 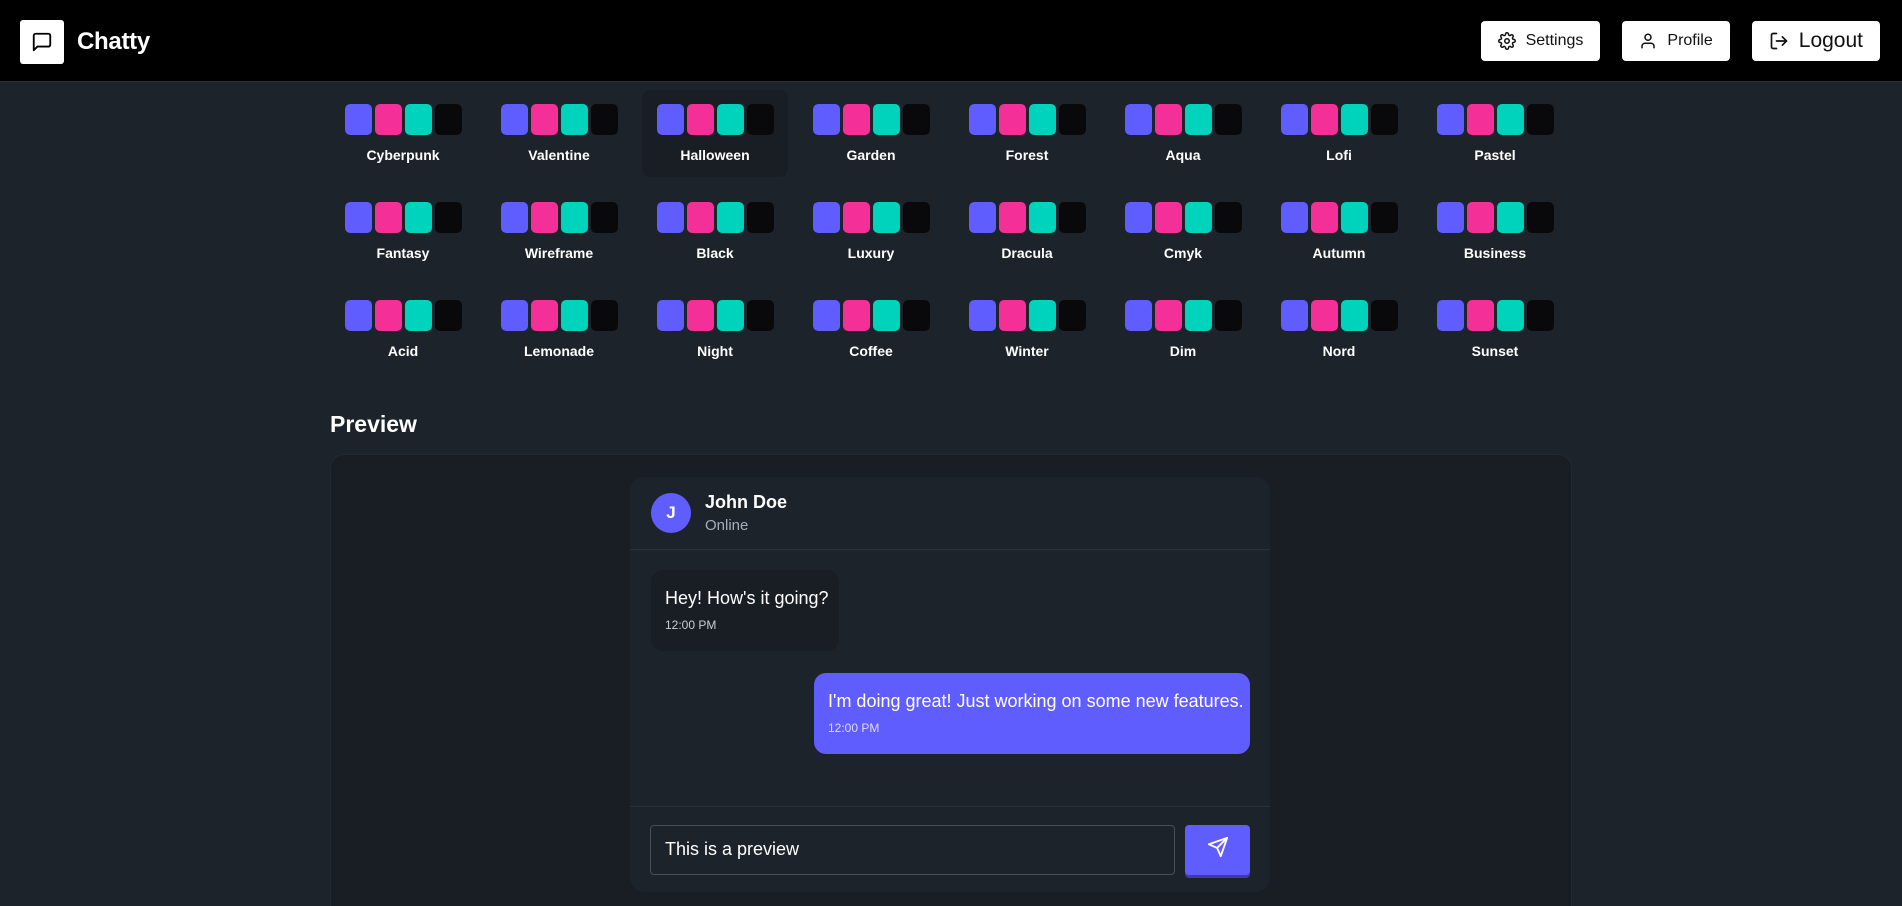 I want to click on theme-label: Valentine, so click(x=559, y=155).